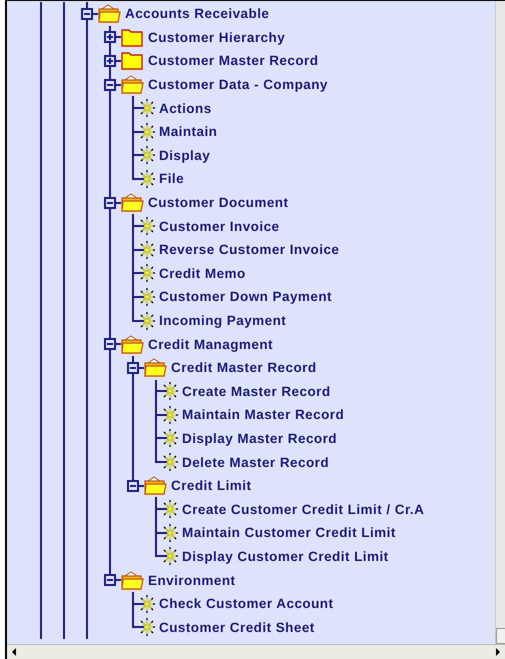 This screenshot has height=659, width=505. What do you see at coordinates (233, 60) in the screenshot?
I see `tree-item-label: Customer Master Record` at bounding box center [233, 60].